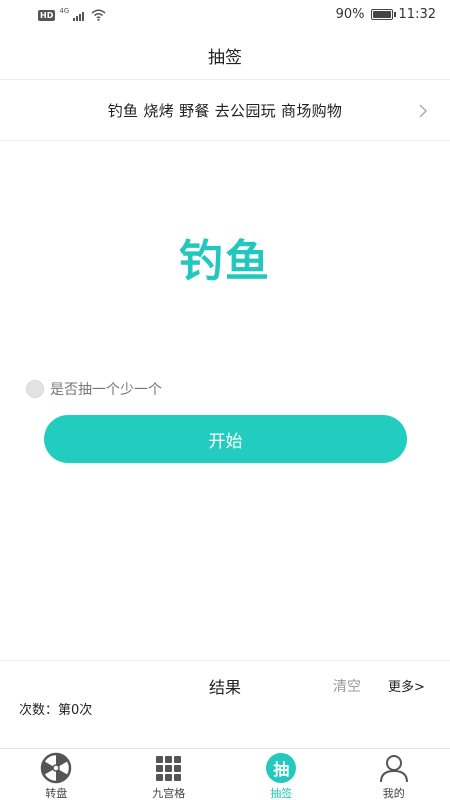 The image size is (450, 800). What do you see at coordinates (64, 11) in the screenshot?
I see `network-type: 4G` at bounding box center [64, 11].